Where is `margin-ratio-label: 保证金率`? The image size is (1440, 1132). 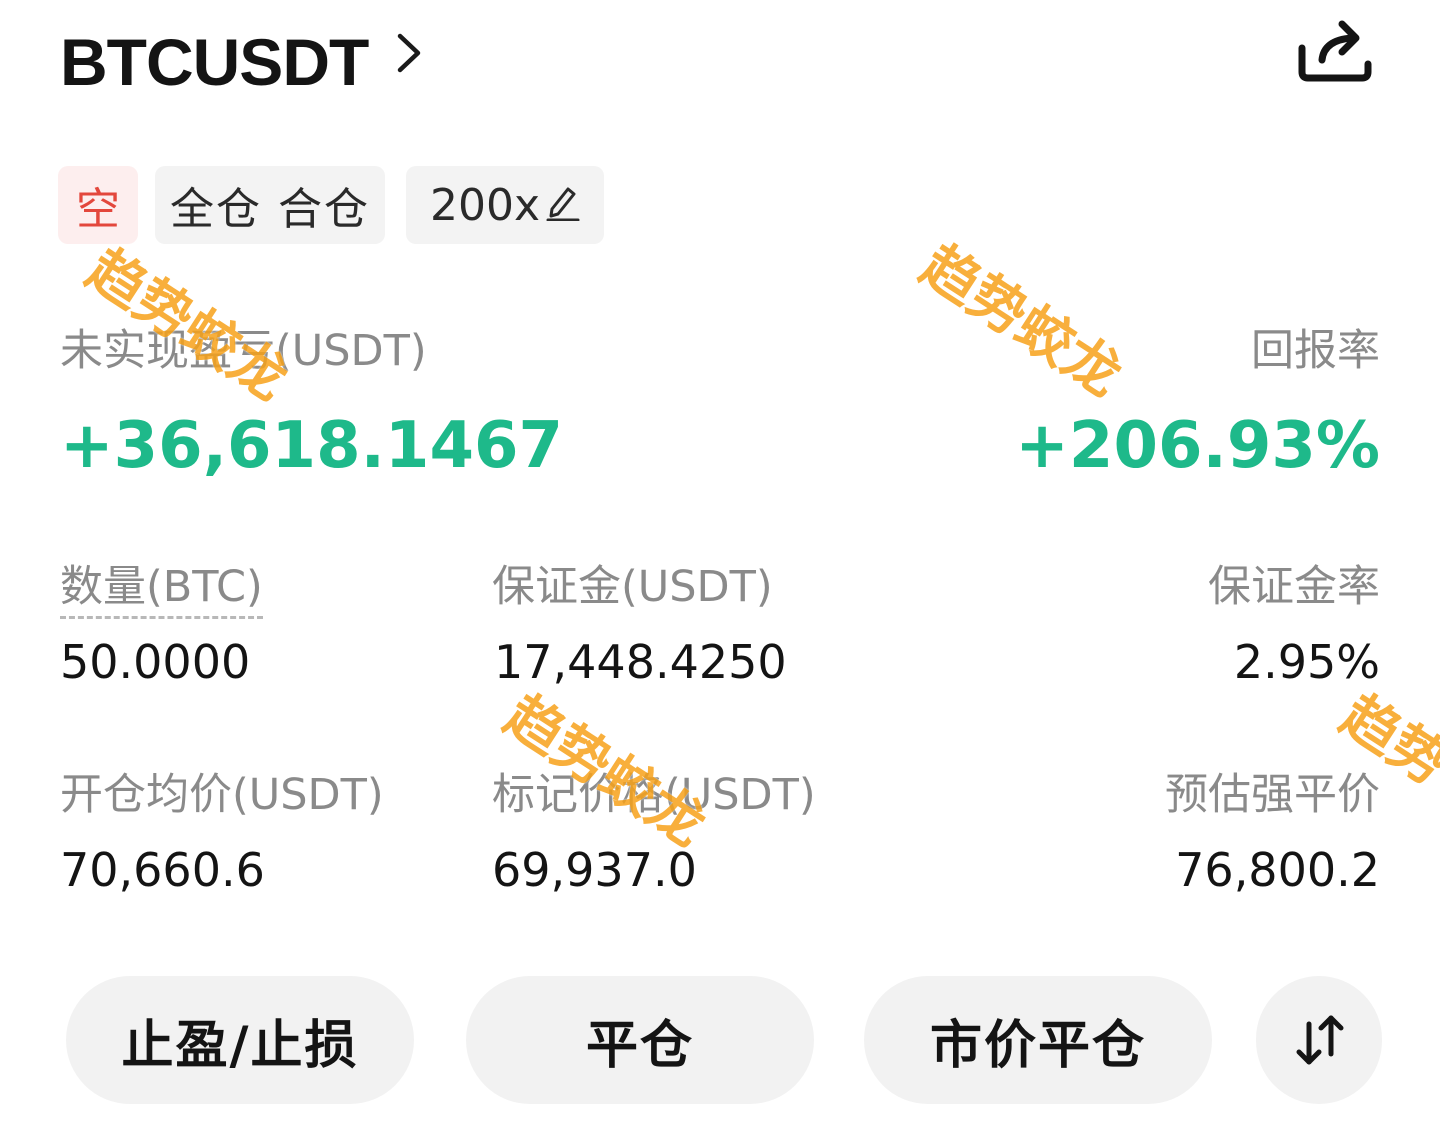 margin-ratio-label: 保证金率 is located at coordinates (1294, 587).